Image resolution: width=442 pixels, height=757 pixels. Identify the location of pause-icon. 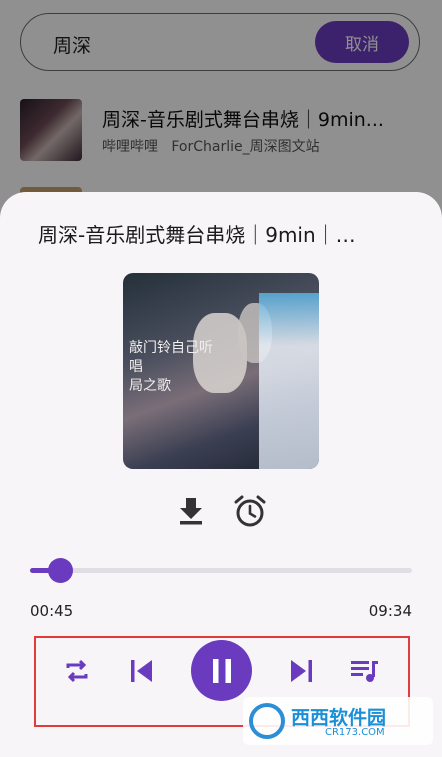
(221, 670).